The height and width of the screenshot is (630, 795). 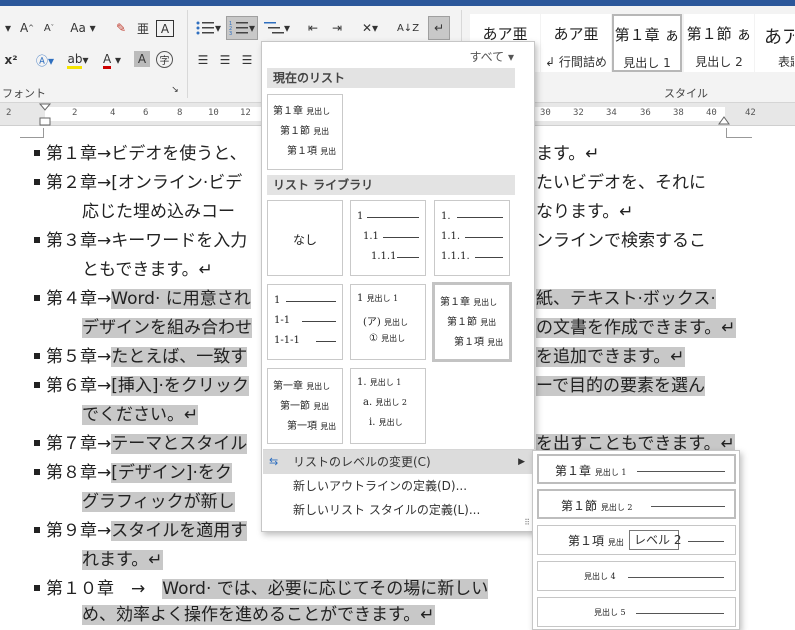 I want to click on current-list-tile: 第１章 見出し 第１節 見出 第１項 見出, so click(x=305, y=132).